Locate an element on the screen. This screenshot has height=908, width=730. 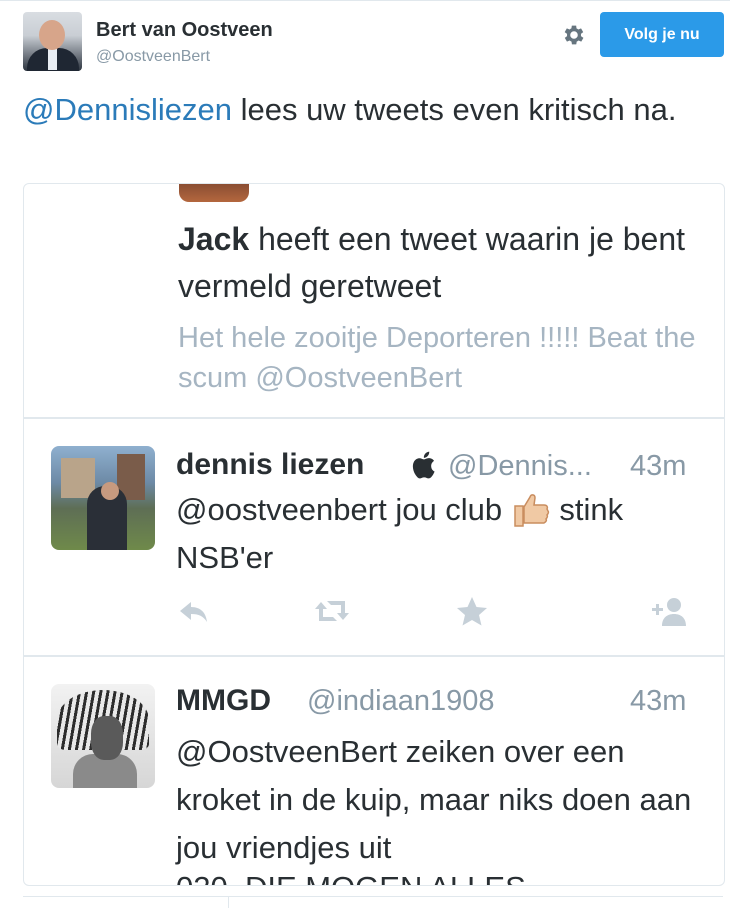
tweet-text-cutoff: 020. DIE MOGEN ALLES is located at coordinates (411, 878).